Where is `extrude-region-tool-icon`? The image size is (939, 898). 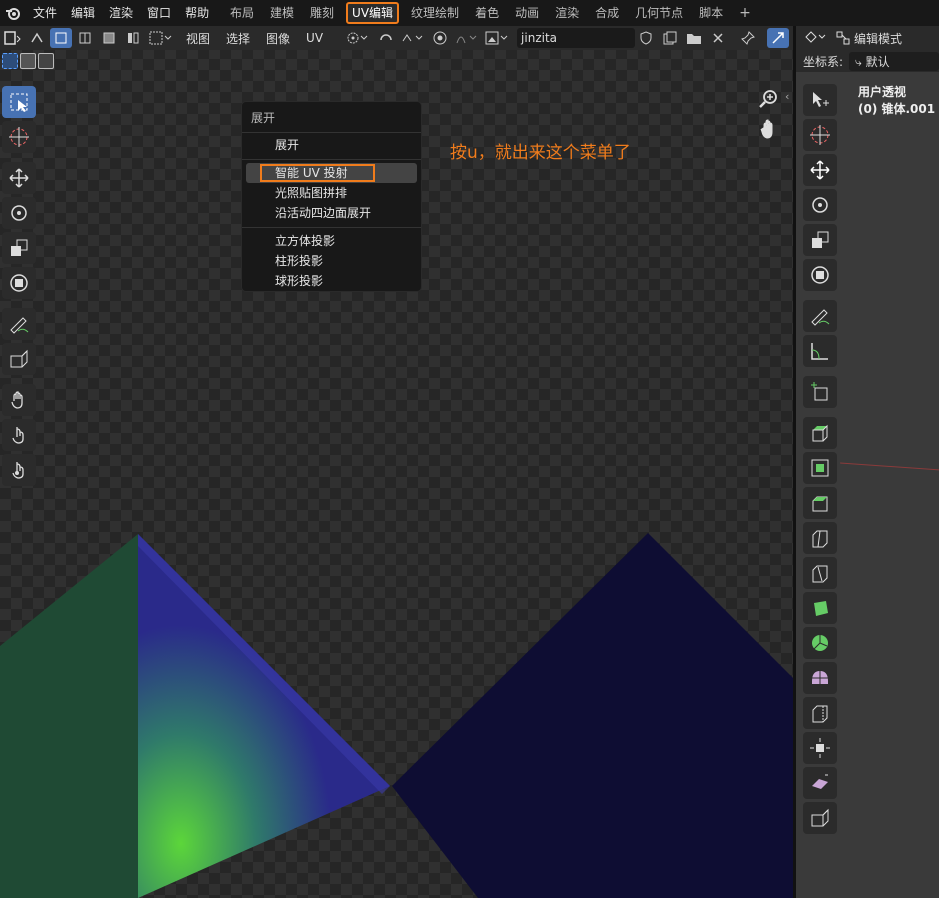 extrude-region-tool-icon is located at coordinates (820, 433).